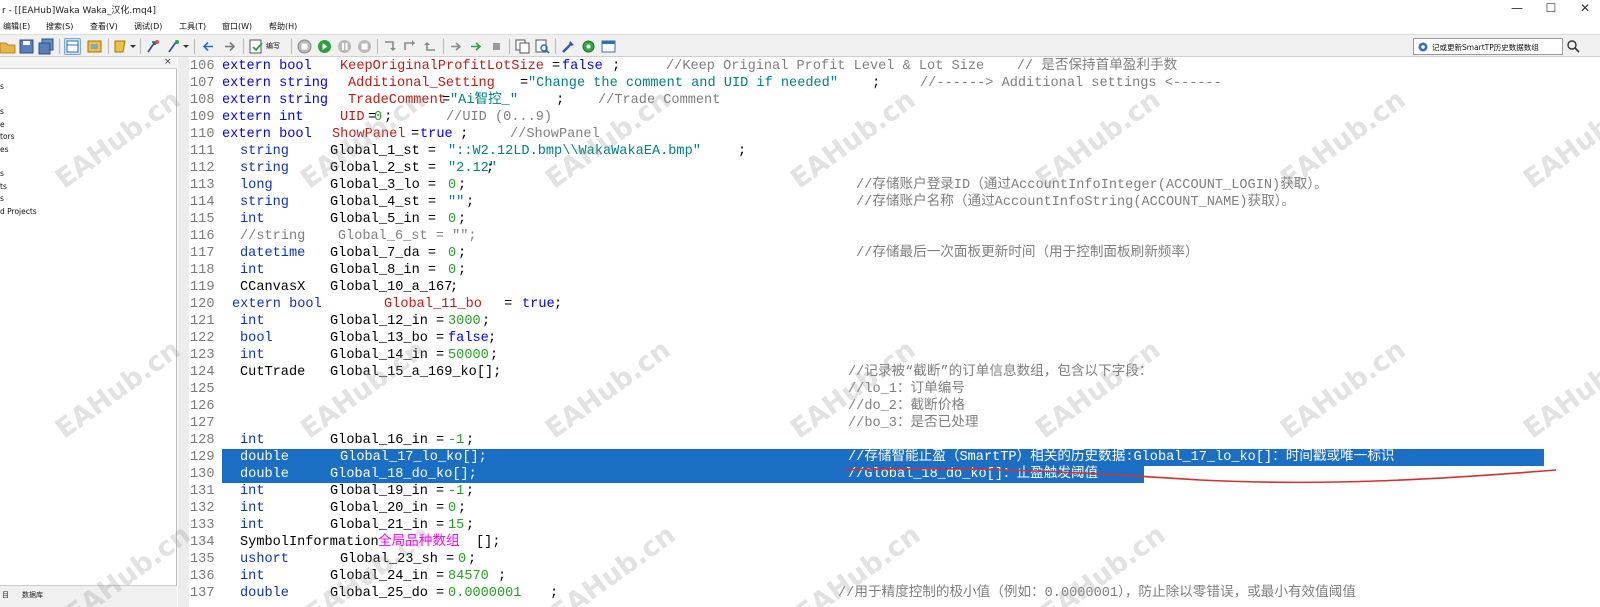 This screenshot has height=607, width=1600. I want to click on tab-database: 数据库, so click(32, 595).